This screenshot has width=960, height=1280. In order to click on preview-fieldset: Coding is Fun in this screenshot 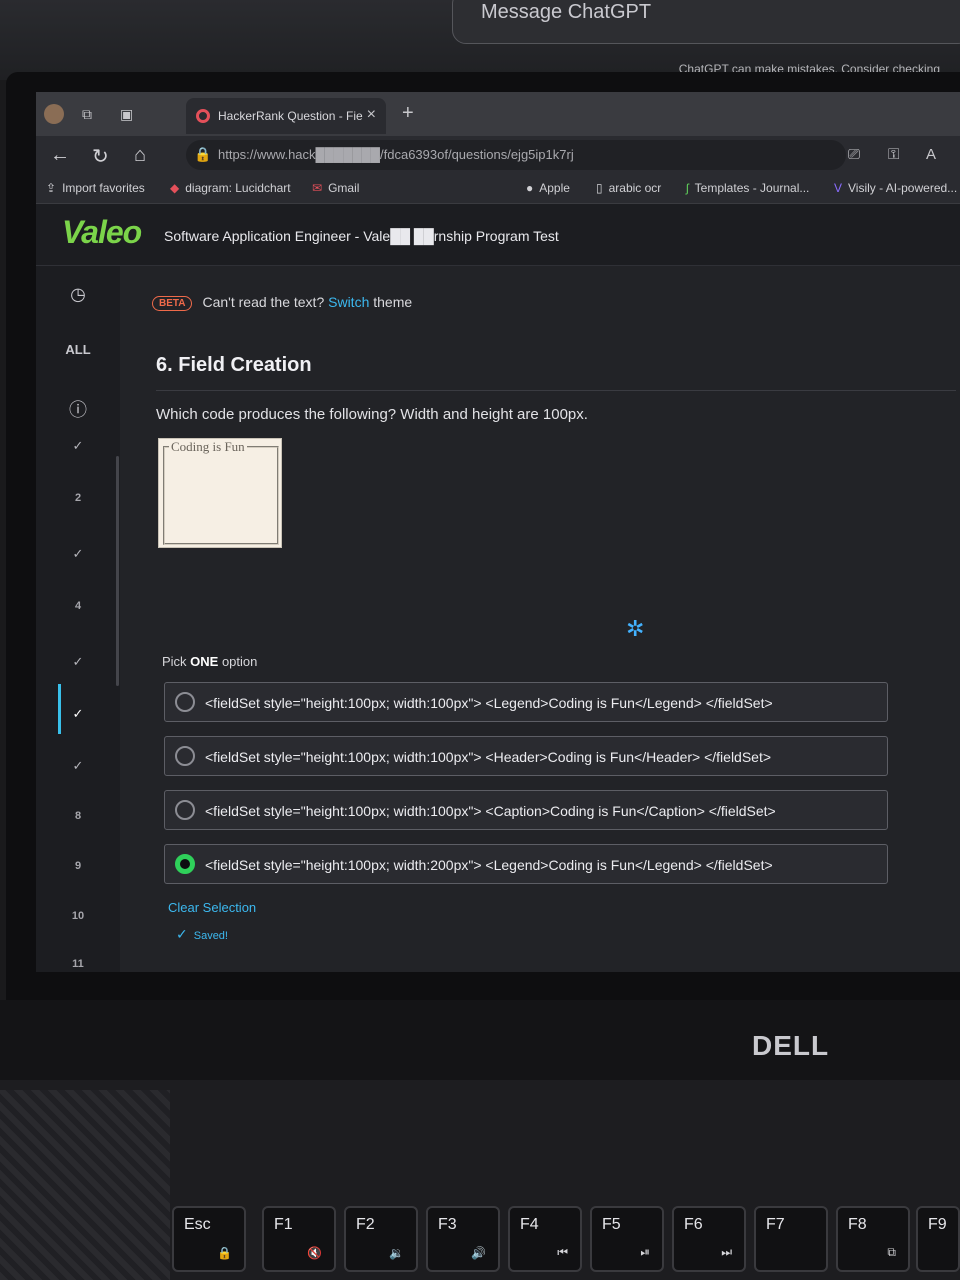, I will do `click(221, 492)`.